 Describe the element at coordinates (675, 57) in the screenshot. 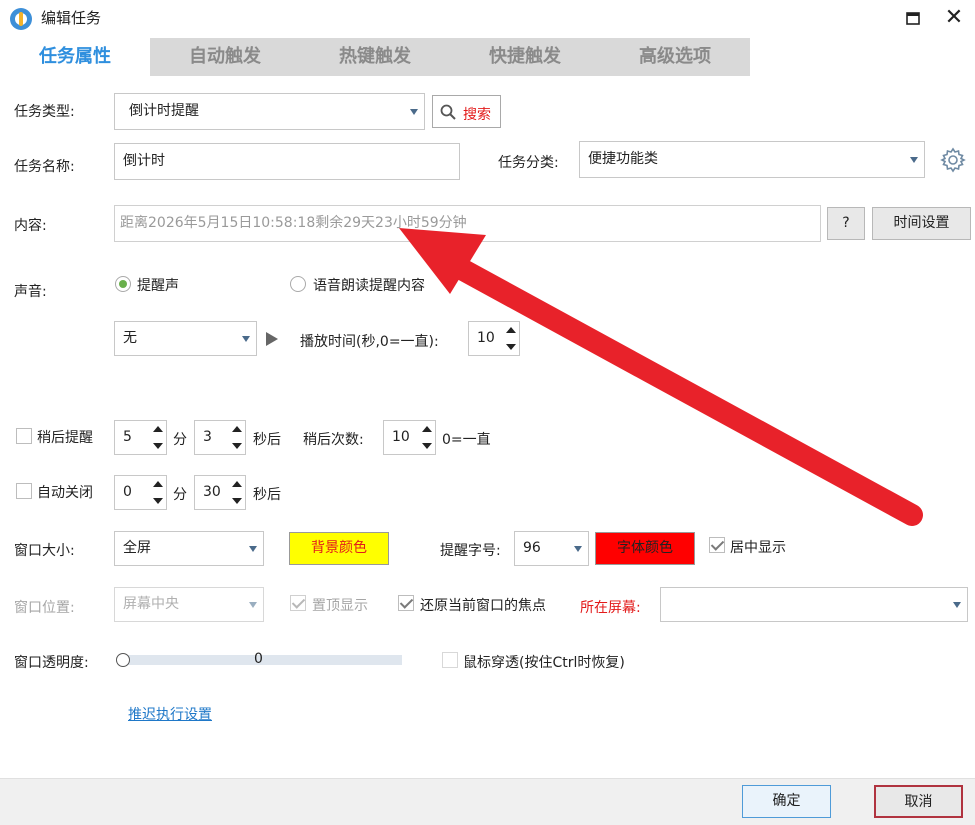

I see `tab-advanced-options: 高级选项` at that location.